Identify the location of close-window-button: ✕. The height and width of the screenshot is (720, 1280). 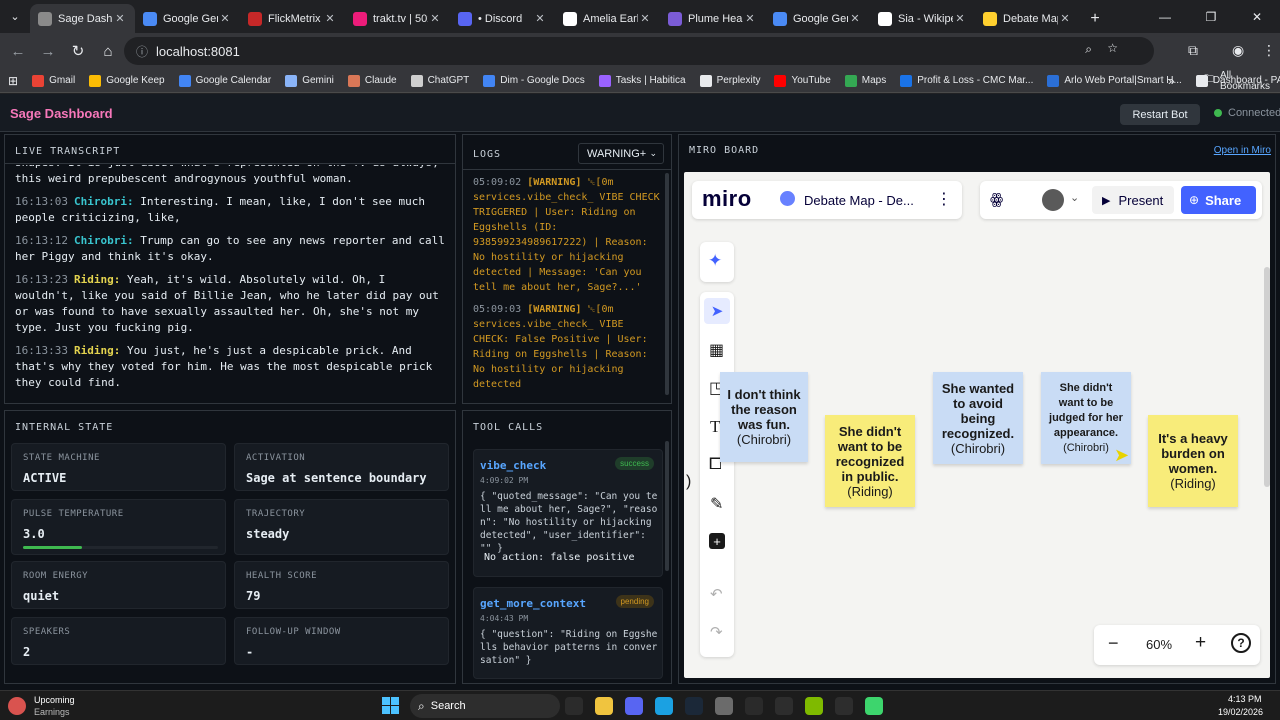
(1257, 16).